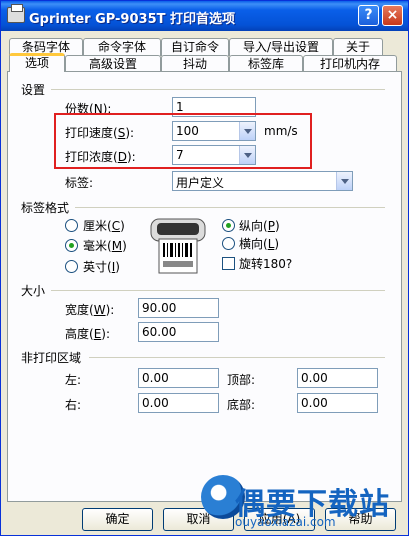 The image size is (409, 536). Describe the element at coordinates (178, 246) in the screenshot. I see `label-printer-icon` at that location.